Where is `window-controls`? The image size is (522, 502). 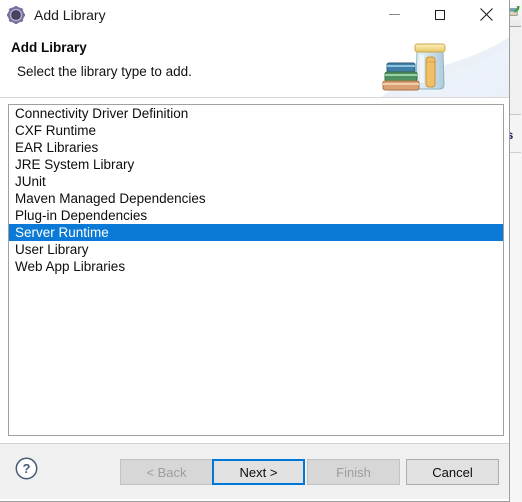
window-controls is located at coordinates (440, 14).